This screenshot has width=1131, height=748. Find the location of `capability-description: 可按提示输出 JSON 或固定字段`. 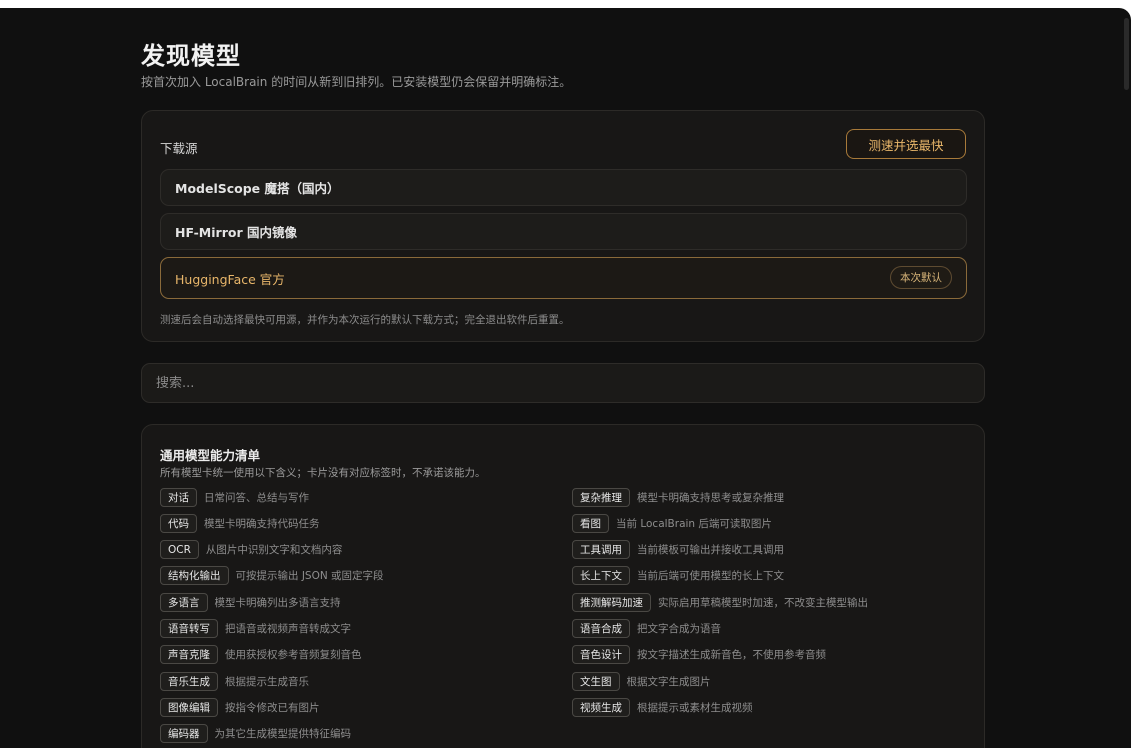

capability-description: 可按提示输出 JSON 或固定字段 is located at coordinates (309, 576).